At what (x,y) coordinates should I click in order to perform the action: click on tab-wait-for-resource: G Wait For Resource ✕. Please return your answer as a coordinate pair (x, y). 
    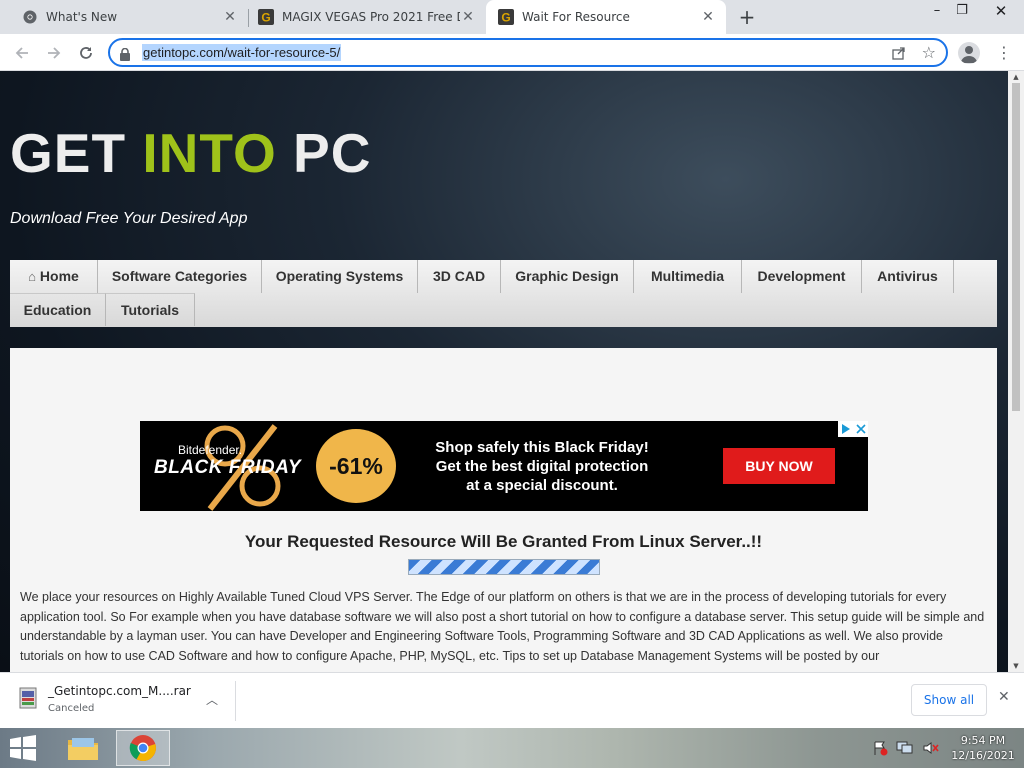
    Looking at the image, I should click on (606, 17).